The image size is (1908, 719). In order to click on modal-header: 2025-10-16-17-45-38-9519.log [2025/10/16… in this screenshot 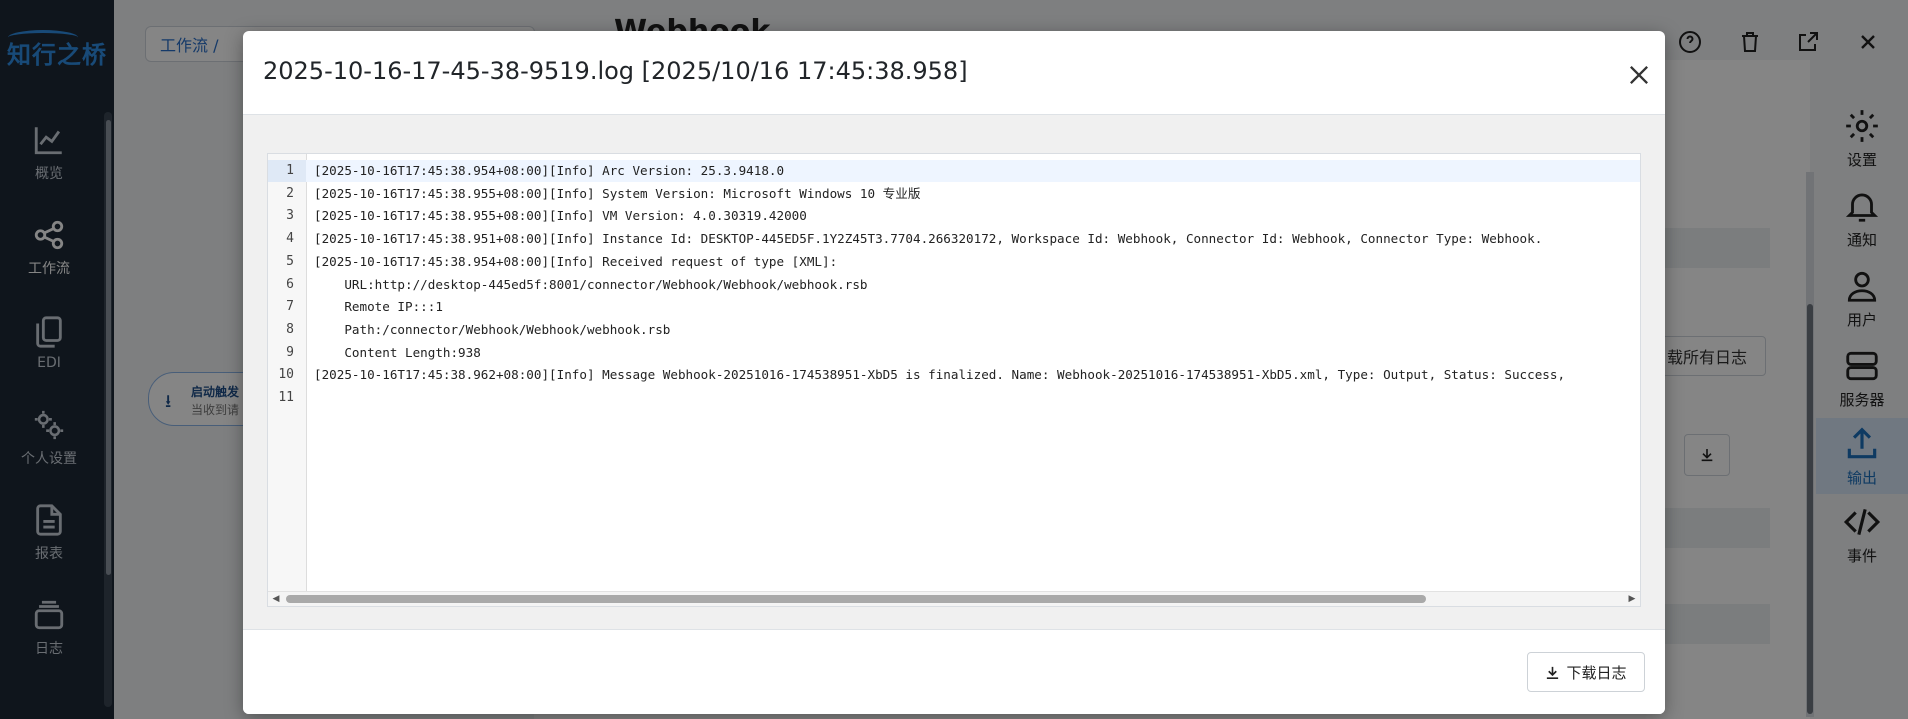, I will do `click(954, 73)`.